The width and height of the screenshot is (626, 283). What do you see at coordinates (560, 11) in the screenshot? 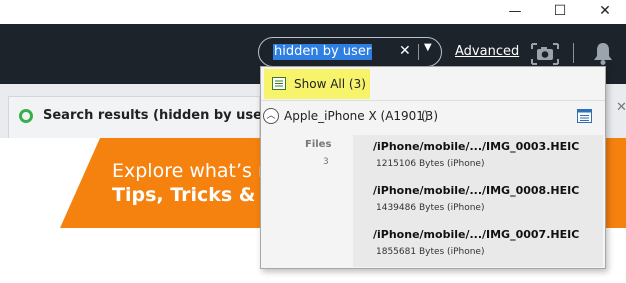
I see `maximize-button: ☐` at bounding box center [560, 11].